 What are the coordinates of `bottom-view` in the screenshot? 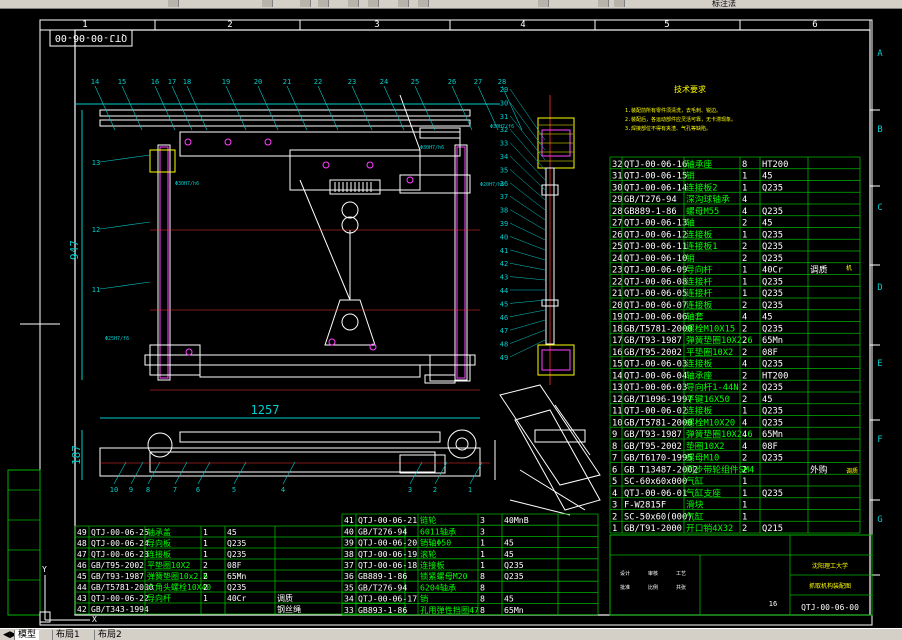 It's located at (297, 454).